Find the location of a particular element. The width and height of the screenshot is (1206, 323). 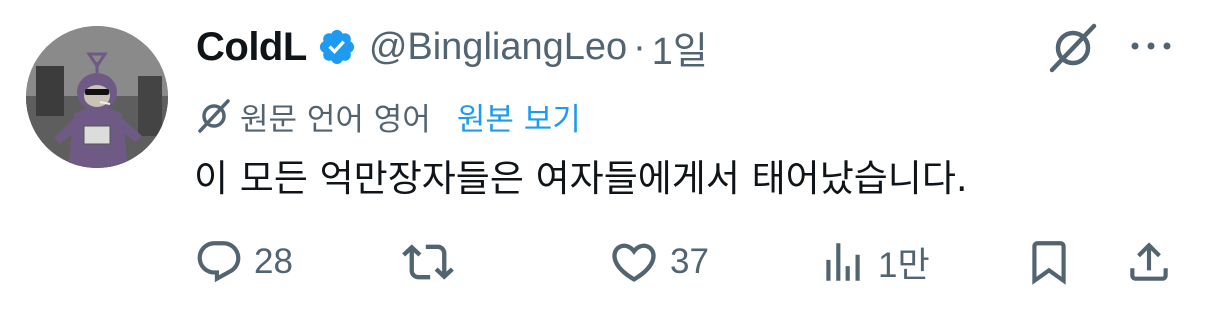

tweet-timestamp: 1일 is located at coordinates (680, 47).